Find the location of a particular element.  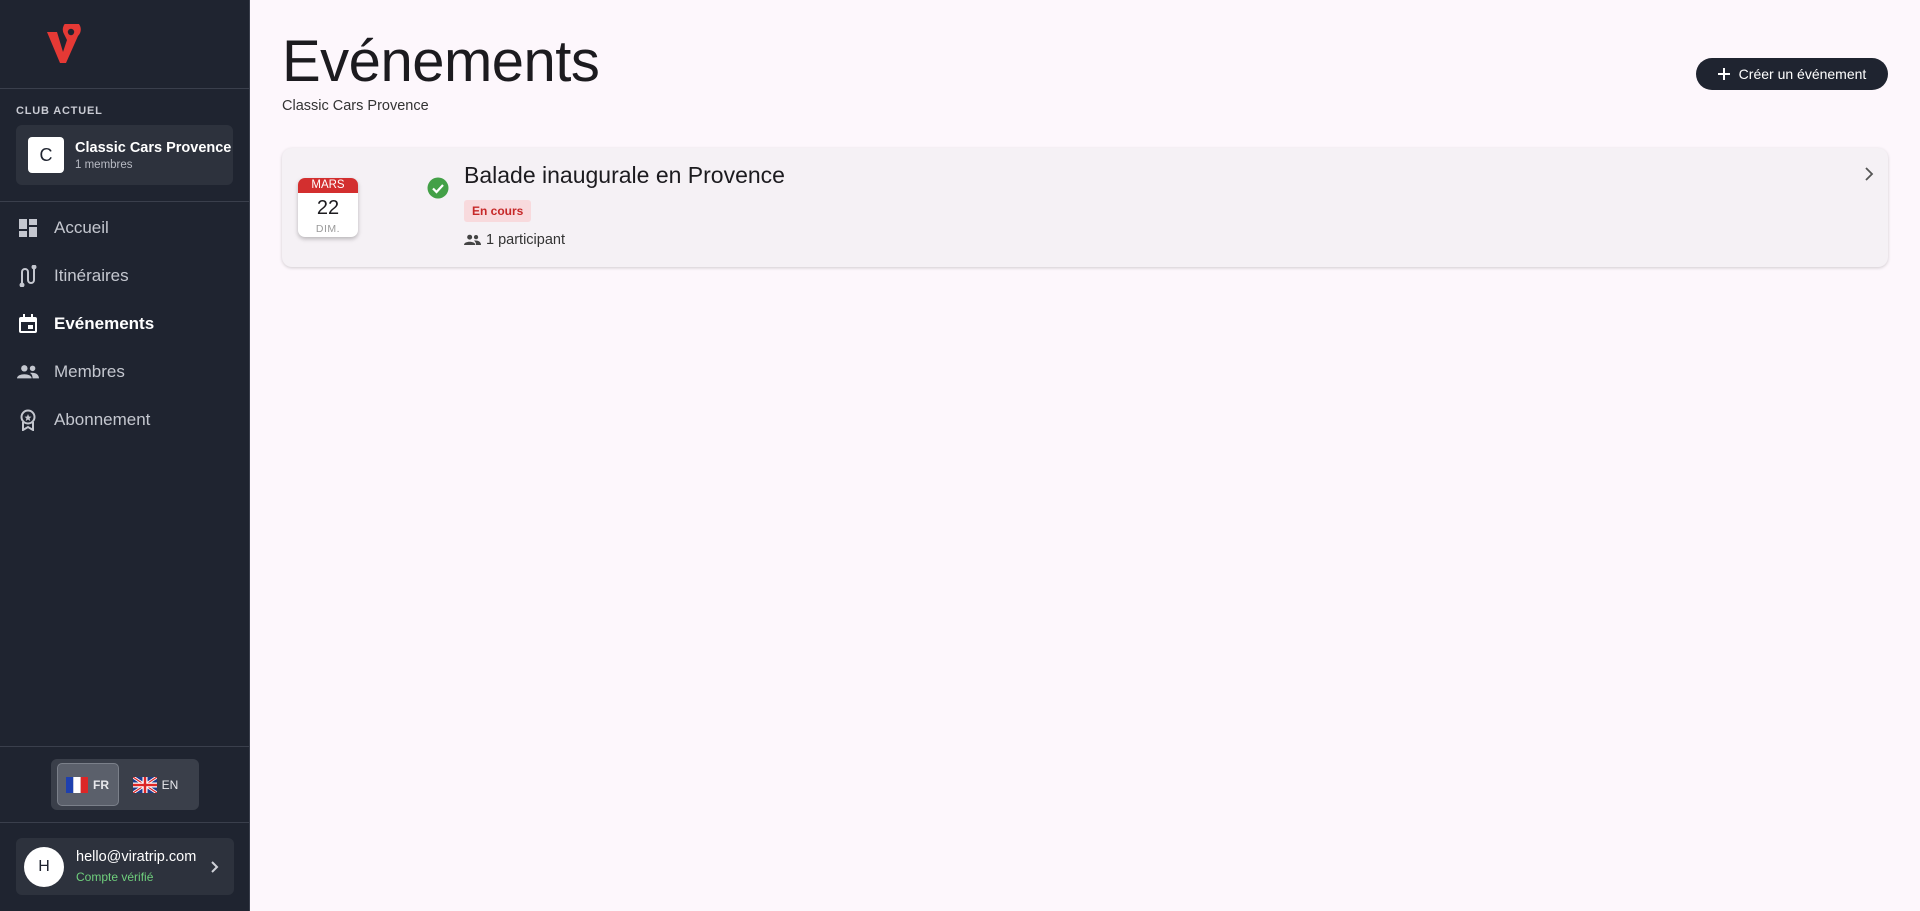

dashboard-icon is located at coordinates (28, 228).